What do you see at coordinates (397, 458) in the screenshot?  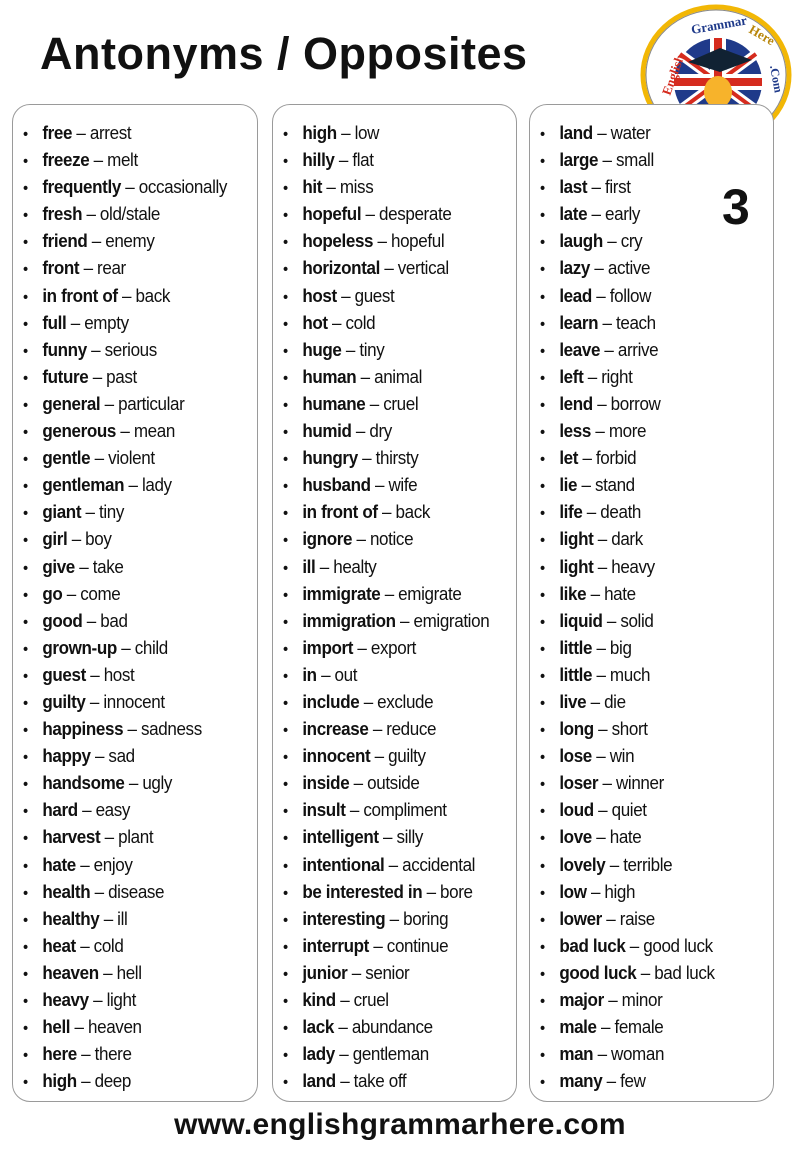 I see `opposite: thirsty` at bounding box center [397, 458].